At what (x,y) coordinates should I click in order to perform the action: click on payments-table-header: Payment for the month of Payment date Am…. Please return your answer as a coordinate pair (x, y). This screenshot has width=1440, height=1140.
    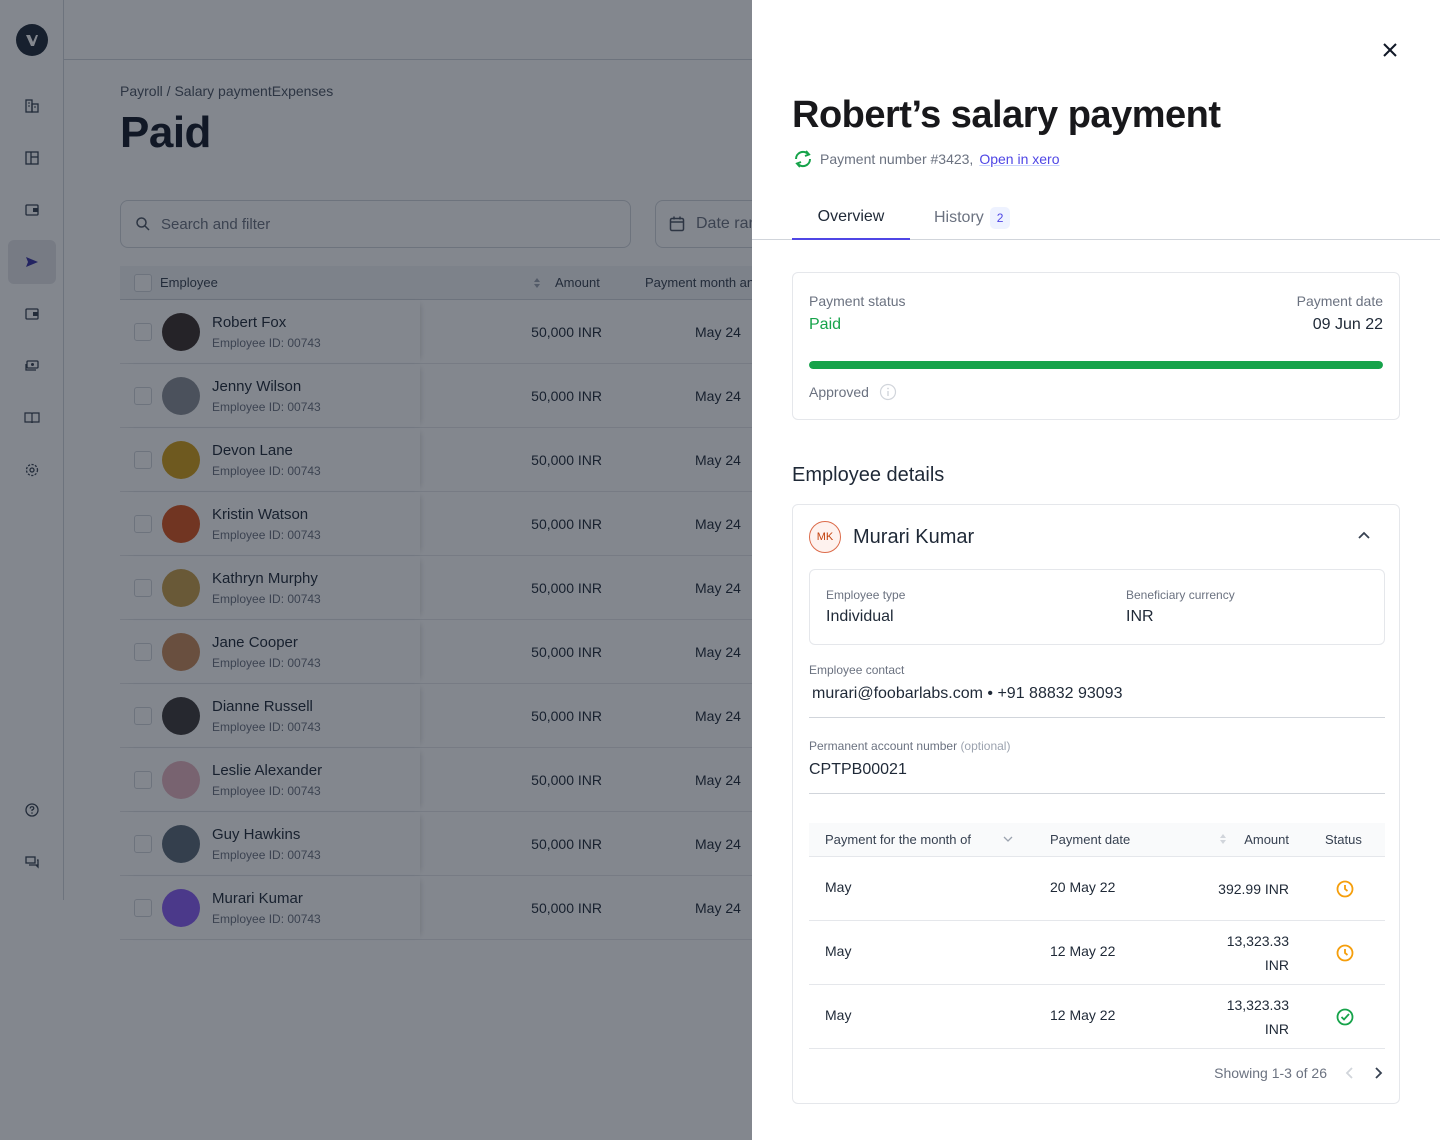
    Looking at the image, I should click on (1097, 840).